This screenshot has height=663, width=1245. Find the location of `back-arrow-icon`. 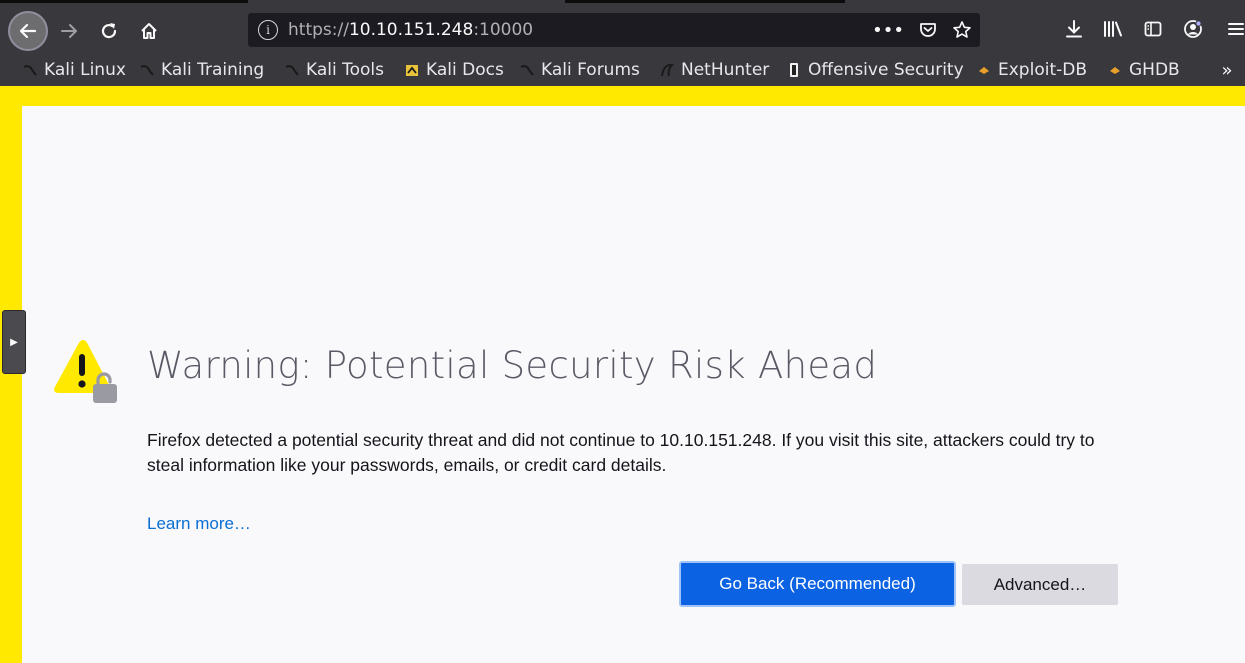

back-arrow-icon is located at coordinates (28, 31).